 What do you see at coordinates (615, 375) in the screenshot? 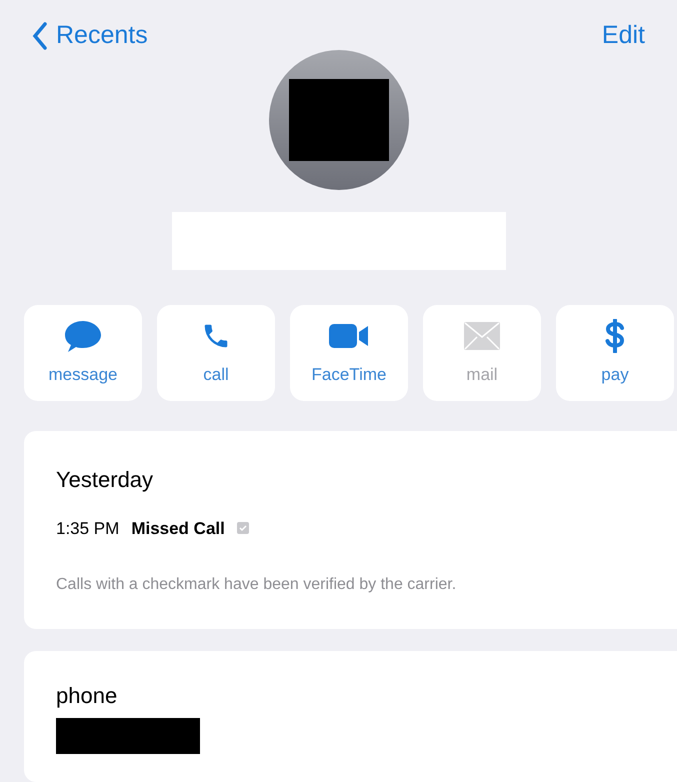
I see `action-label: pay` at bounding box center [615, 375].